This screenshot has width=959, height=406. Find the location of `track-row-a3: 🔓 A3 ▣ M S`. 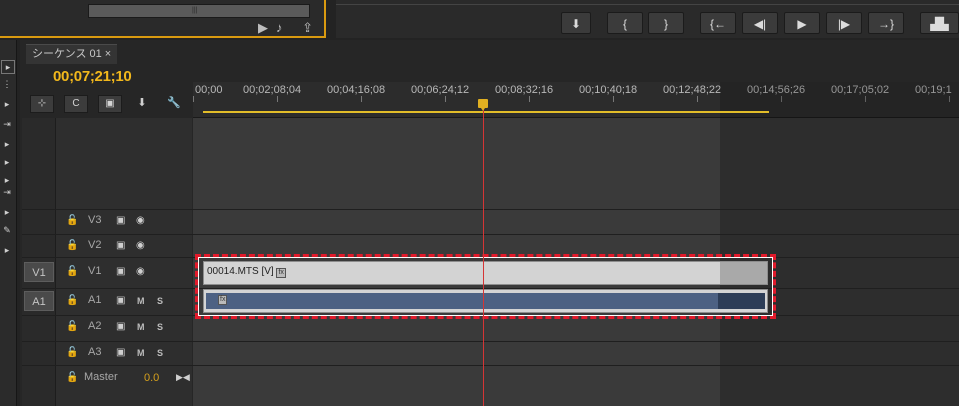

track-row-a3: 🔓 A3 ▣ M S is located at coordinates (490, 352).